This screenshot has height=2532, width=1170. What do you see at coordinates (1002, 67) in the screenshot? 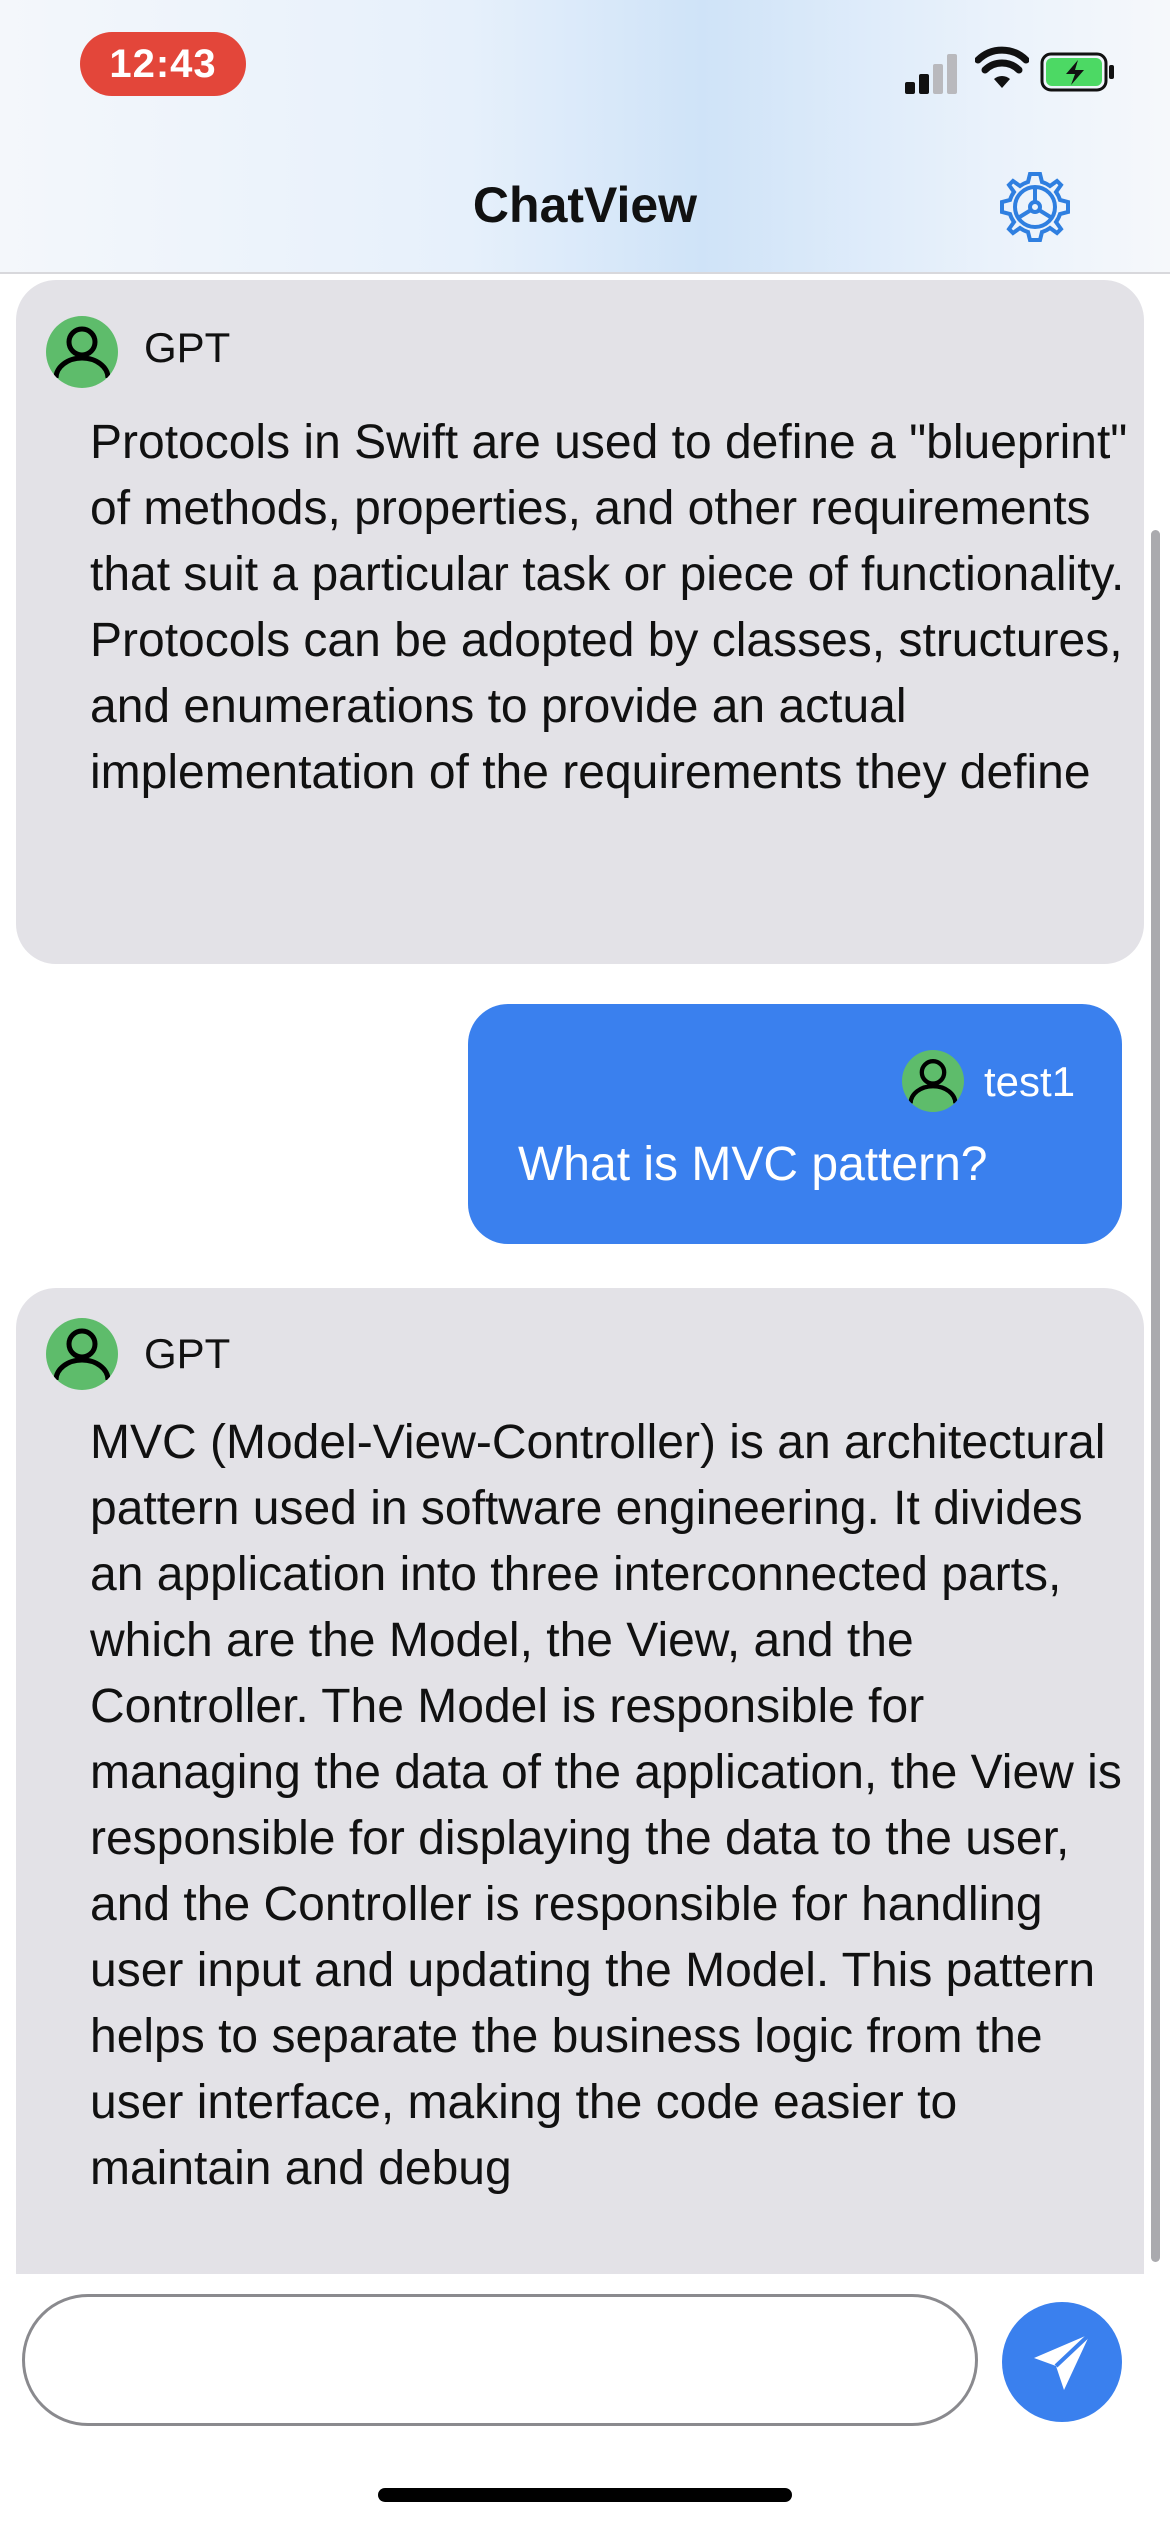
I see `wifi-icon` at bounding box center [1002, 67].